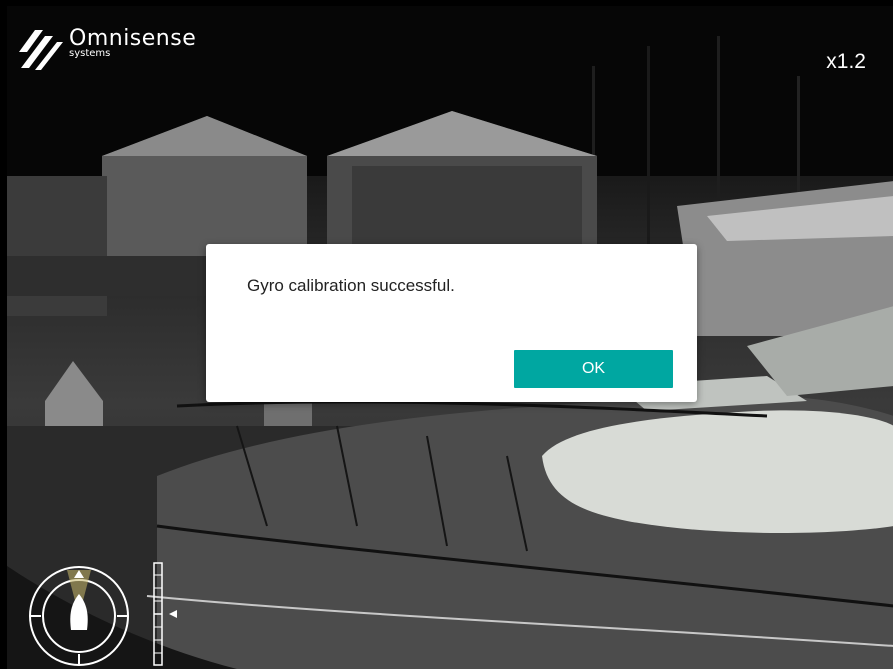  I want to click on omnisense-logo-icon, so click(41, 50).